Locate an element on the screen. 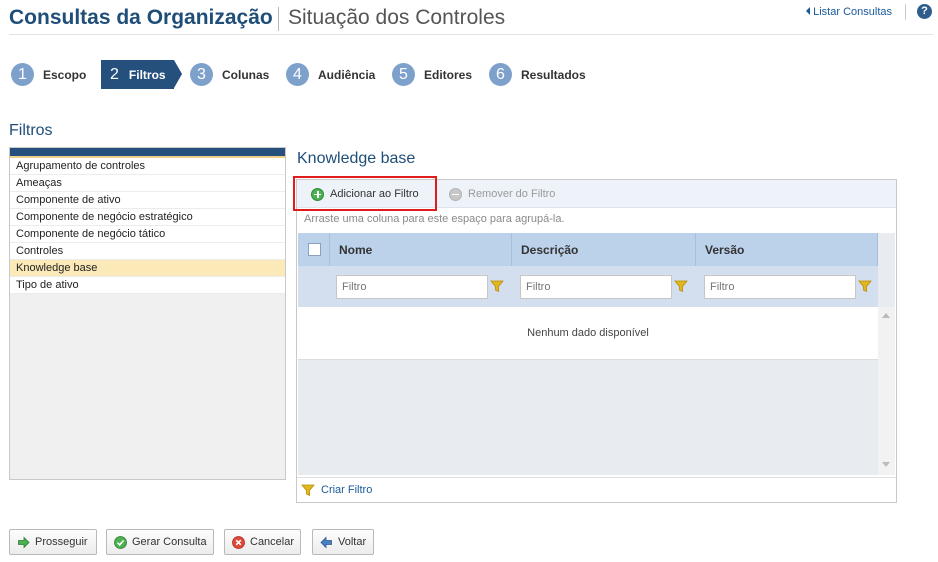 The image size is (938, 562). step-number: 3 is located at coordinates (201, 74).